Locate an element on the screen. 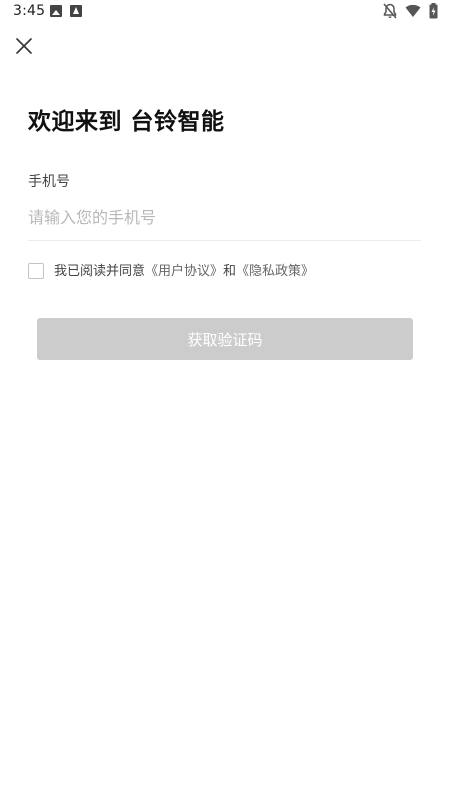 This screenshot has width=450, height=800. status-icons-right is located at coordinates (410, 11).